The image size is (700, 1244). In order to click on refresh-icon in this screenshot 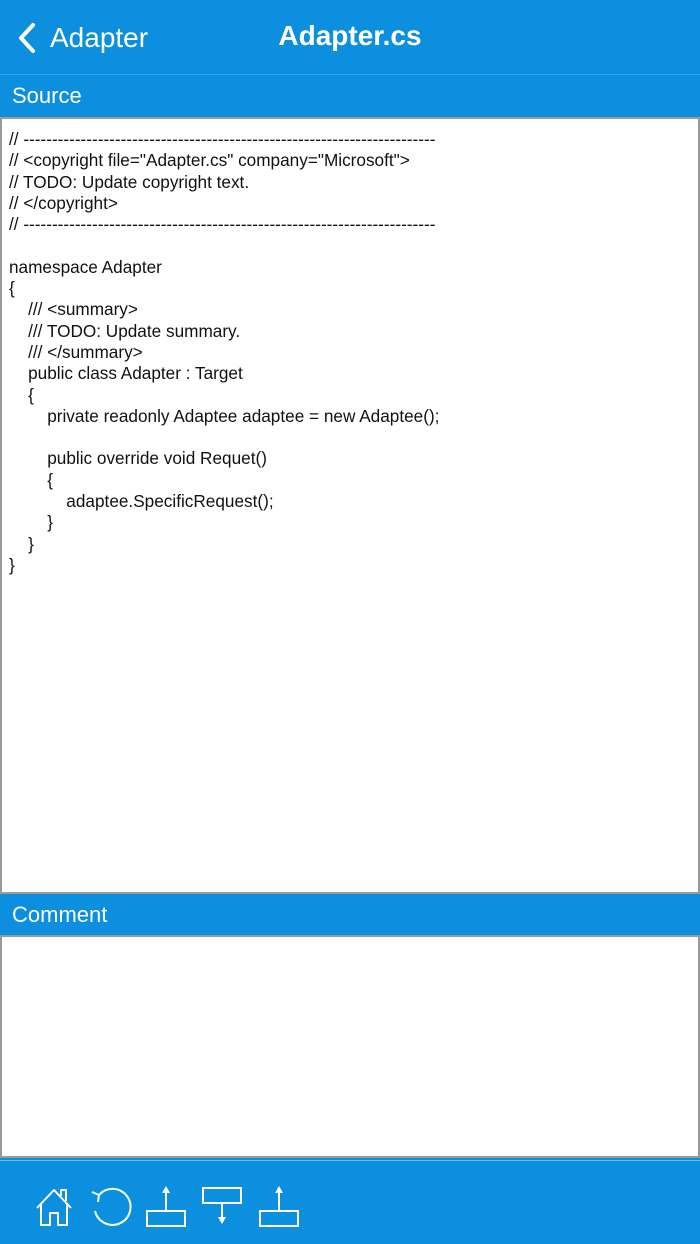, I will do `click(111, 1206)`.